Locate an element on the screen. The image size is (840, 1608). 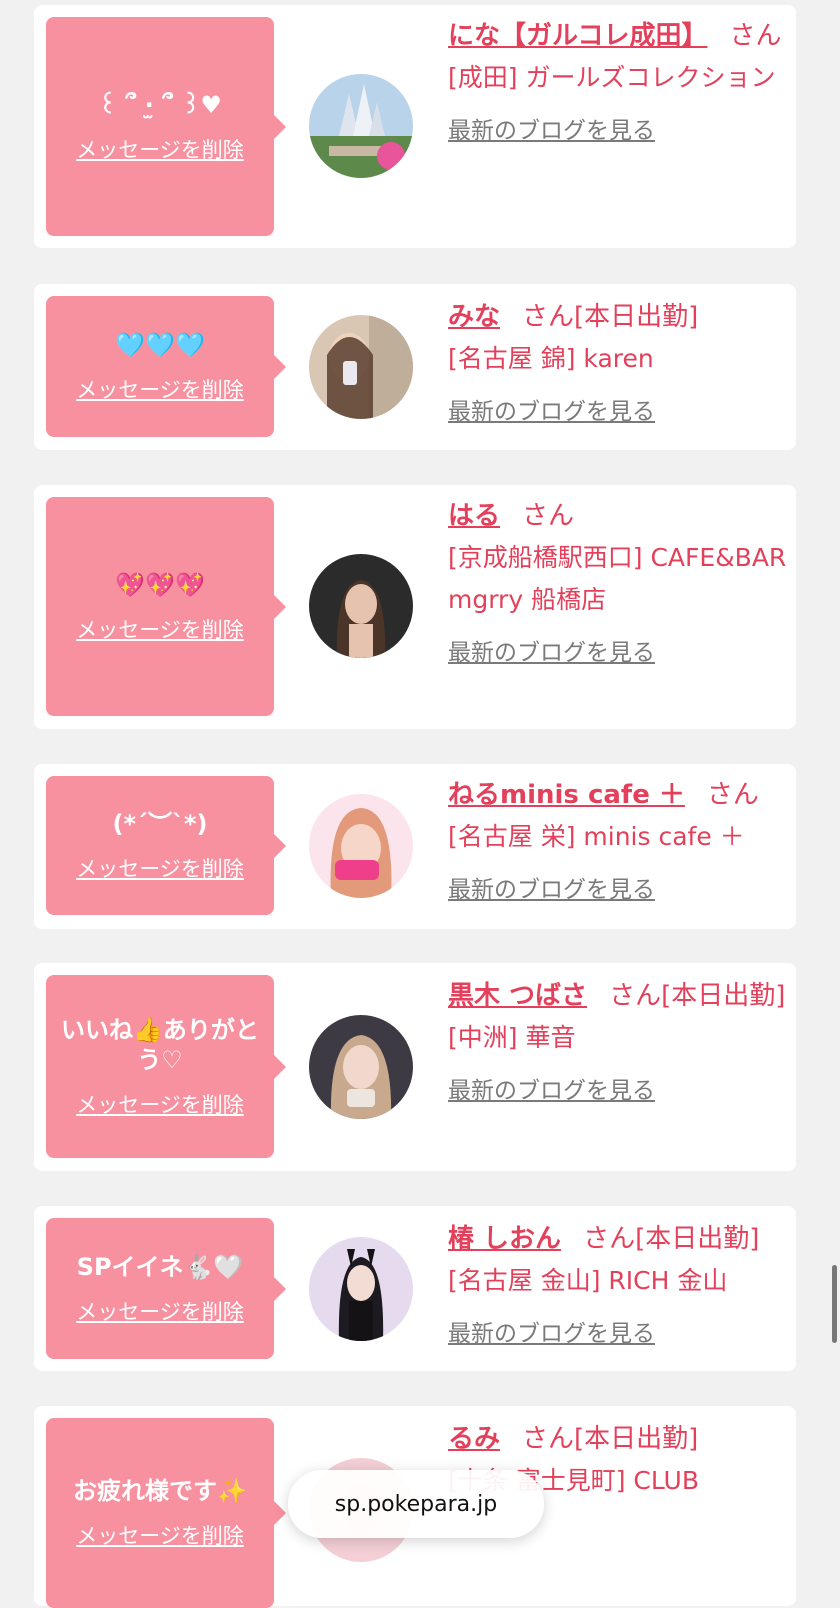
cast-info: みな さん[本日出勤] [名古屋 錦] karen 最新のブログを見る is located at coordinates (618, 361).